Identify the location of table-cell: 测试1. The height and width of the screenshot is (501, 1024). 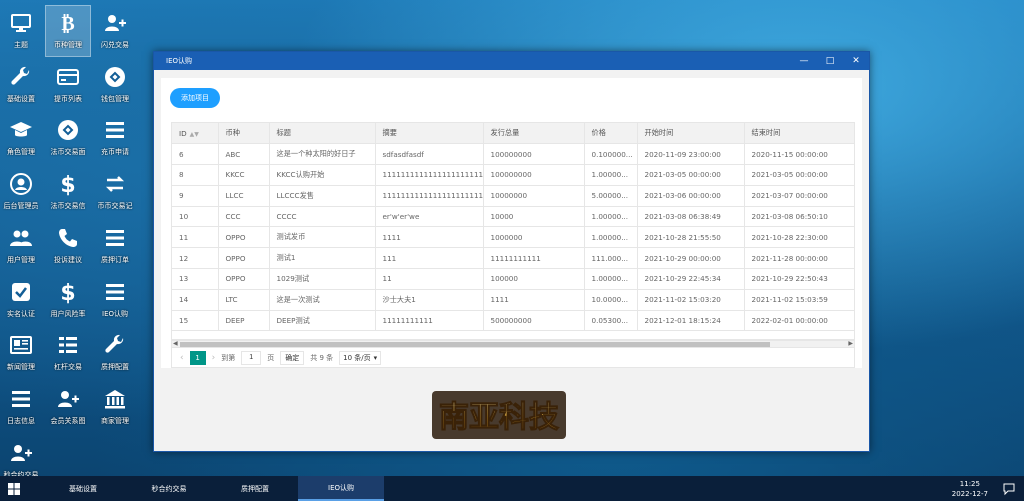
(322, 258).